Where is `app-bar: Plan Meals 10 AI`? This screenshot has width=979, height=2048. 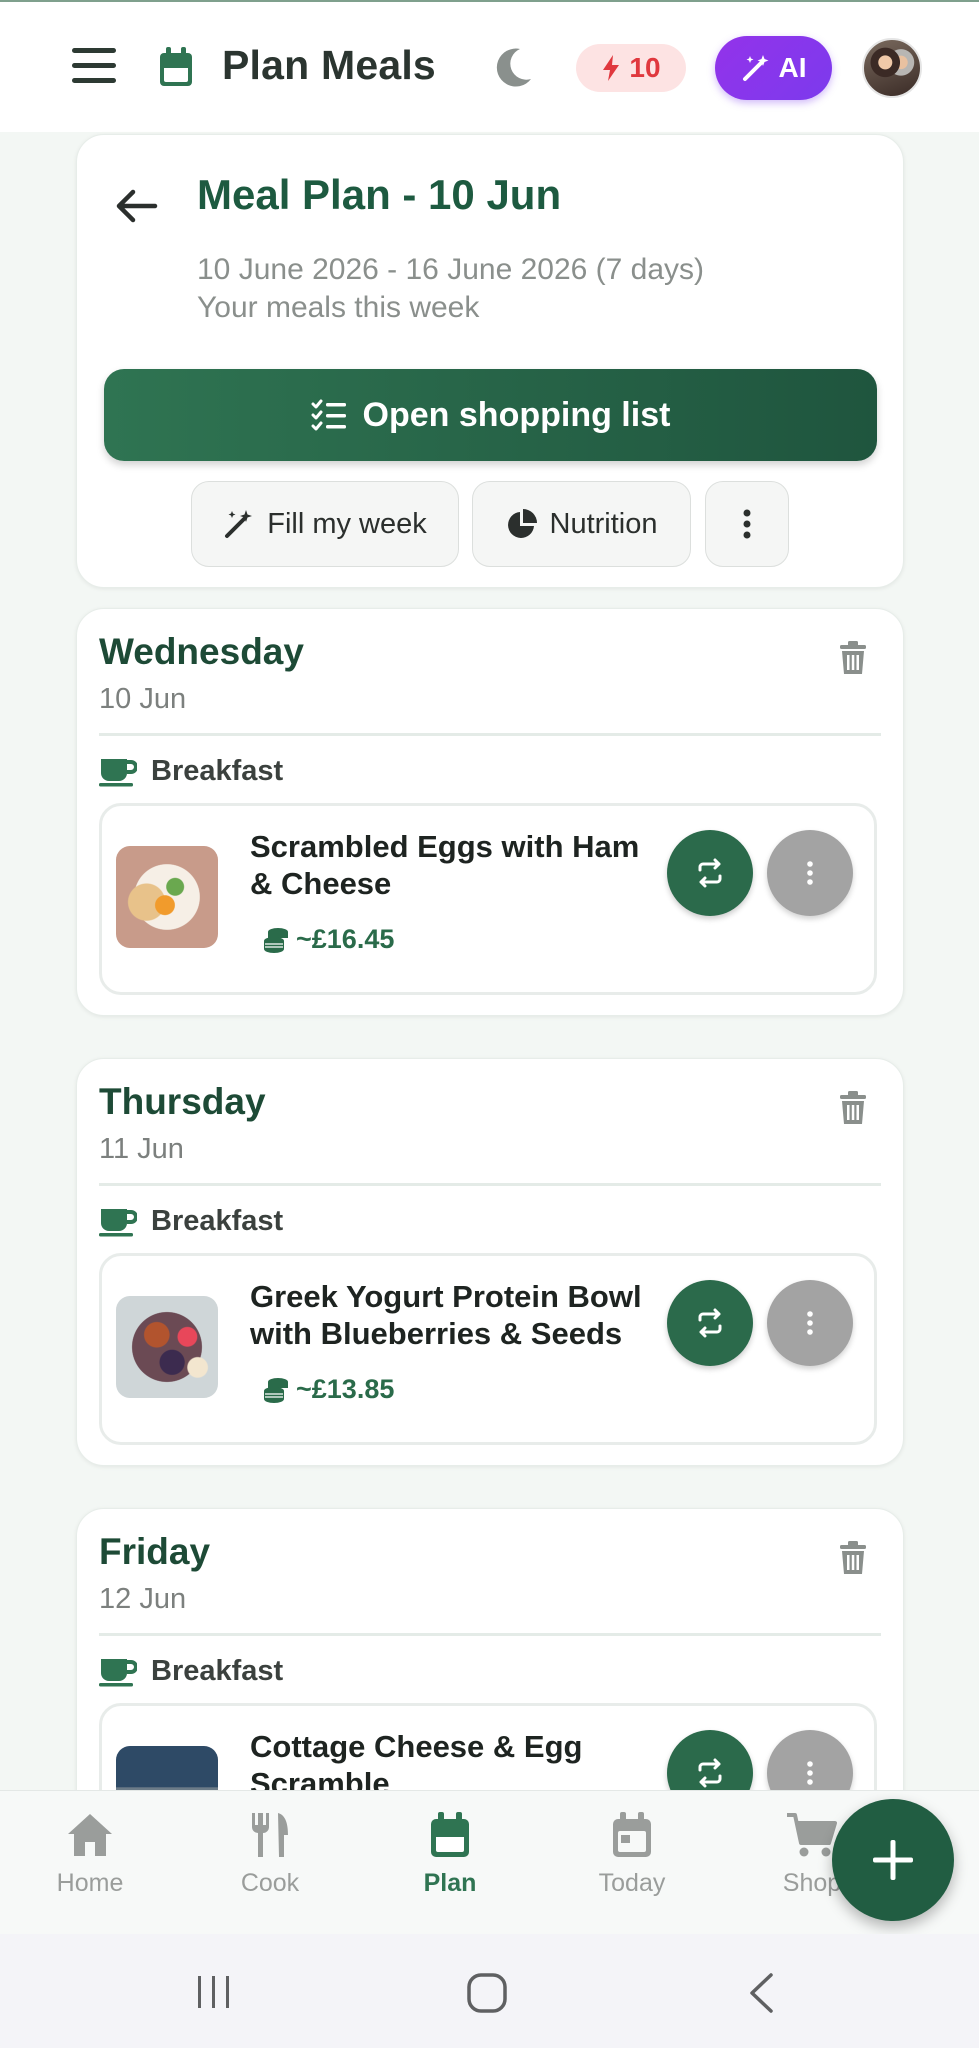 app-bar: Plan Meals 10 AI is located at coordinates (489, 66).